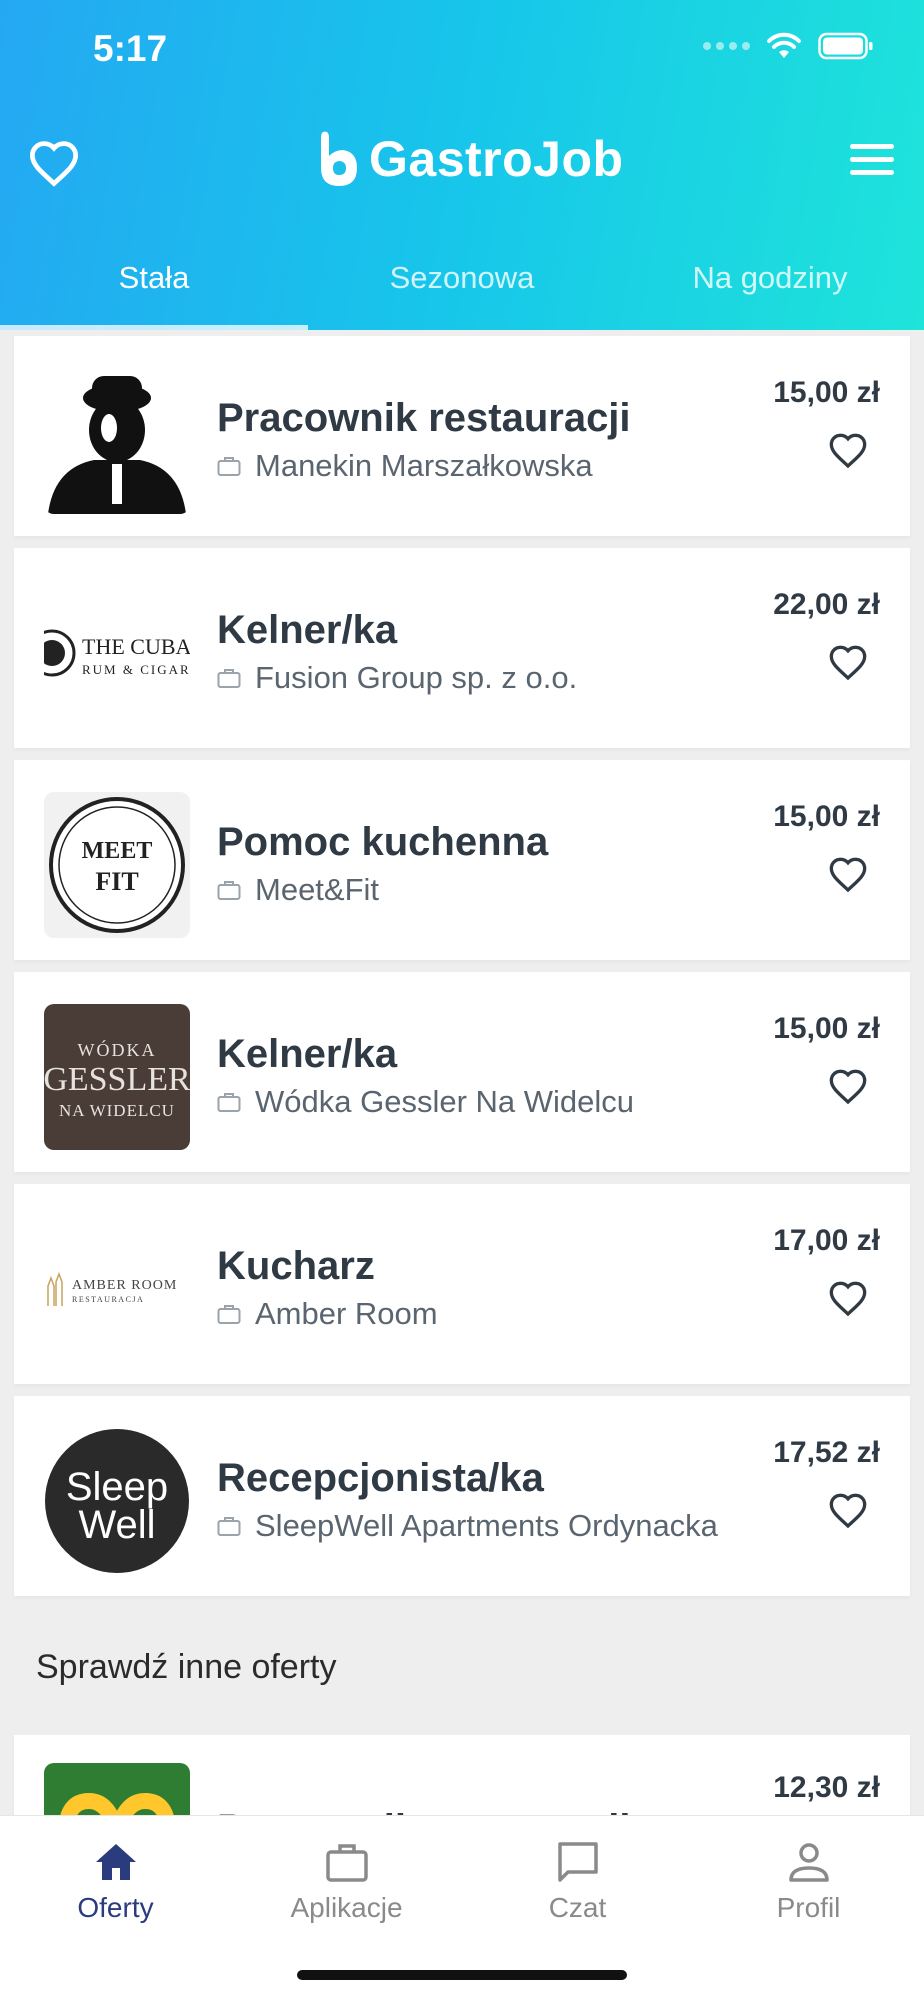  Describe the element at coordinates (339, 158) in the screenshot. I see `gastrojob-logo-icon` at that location.